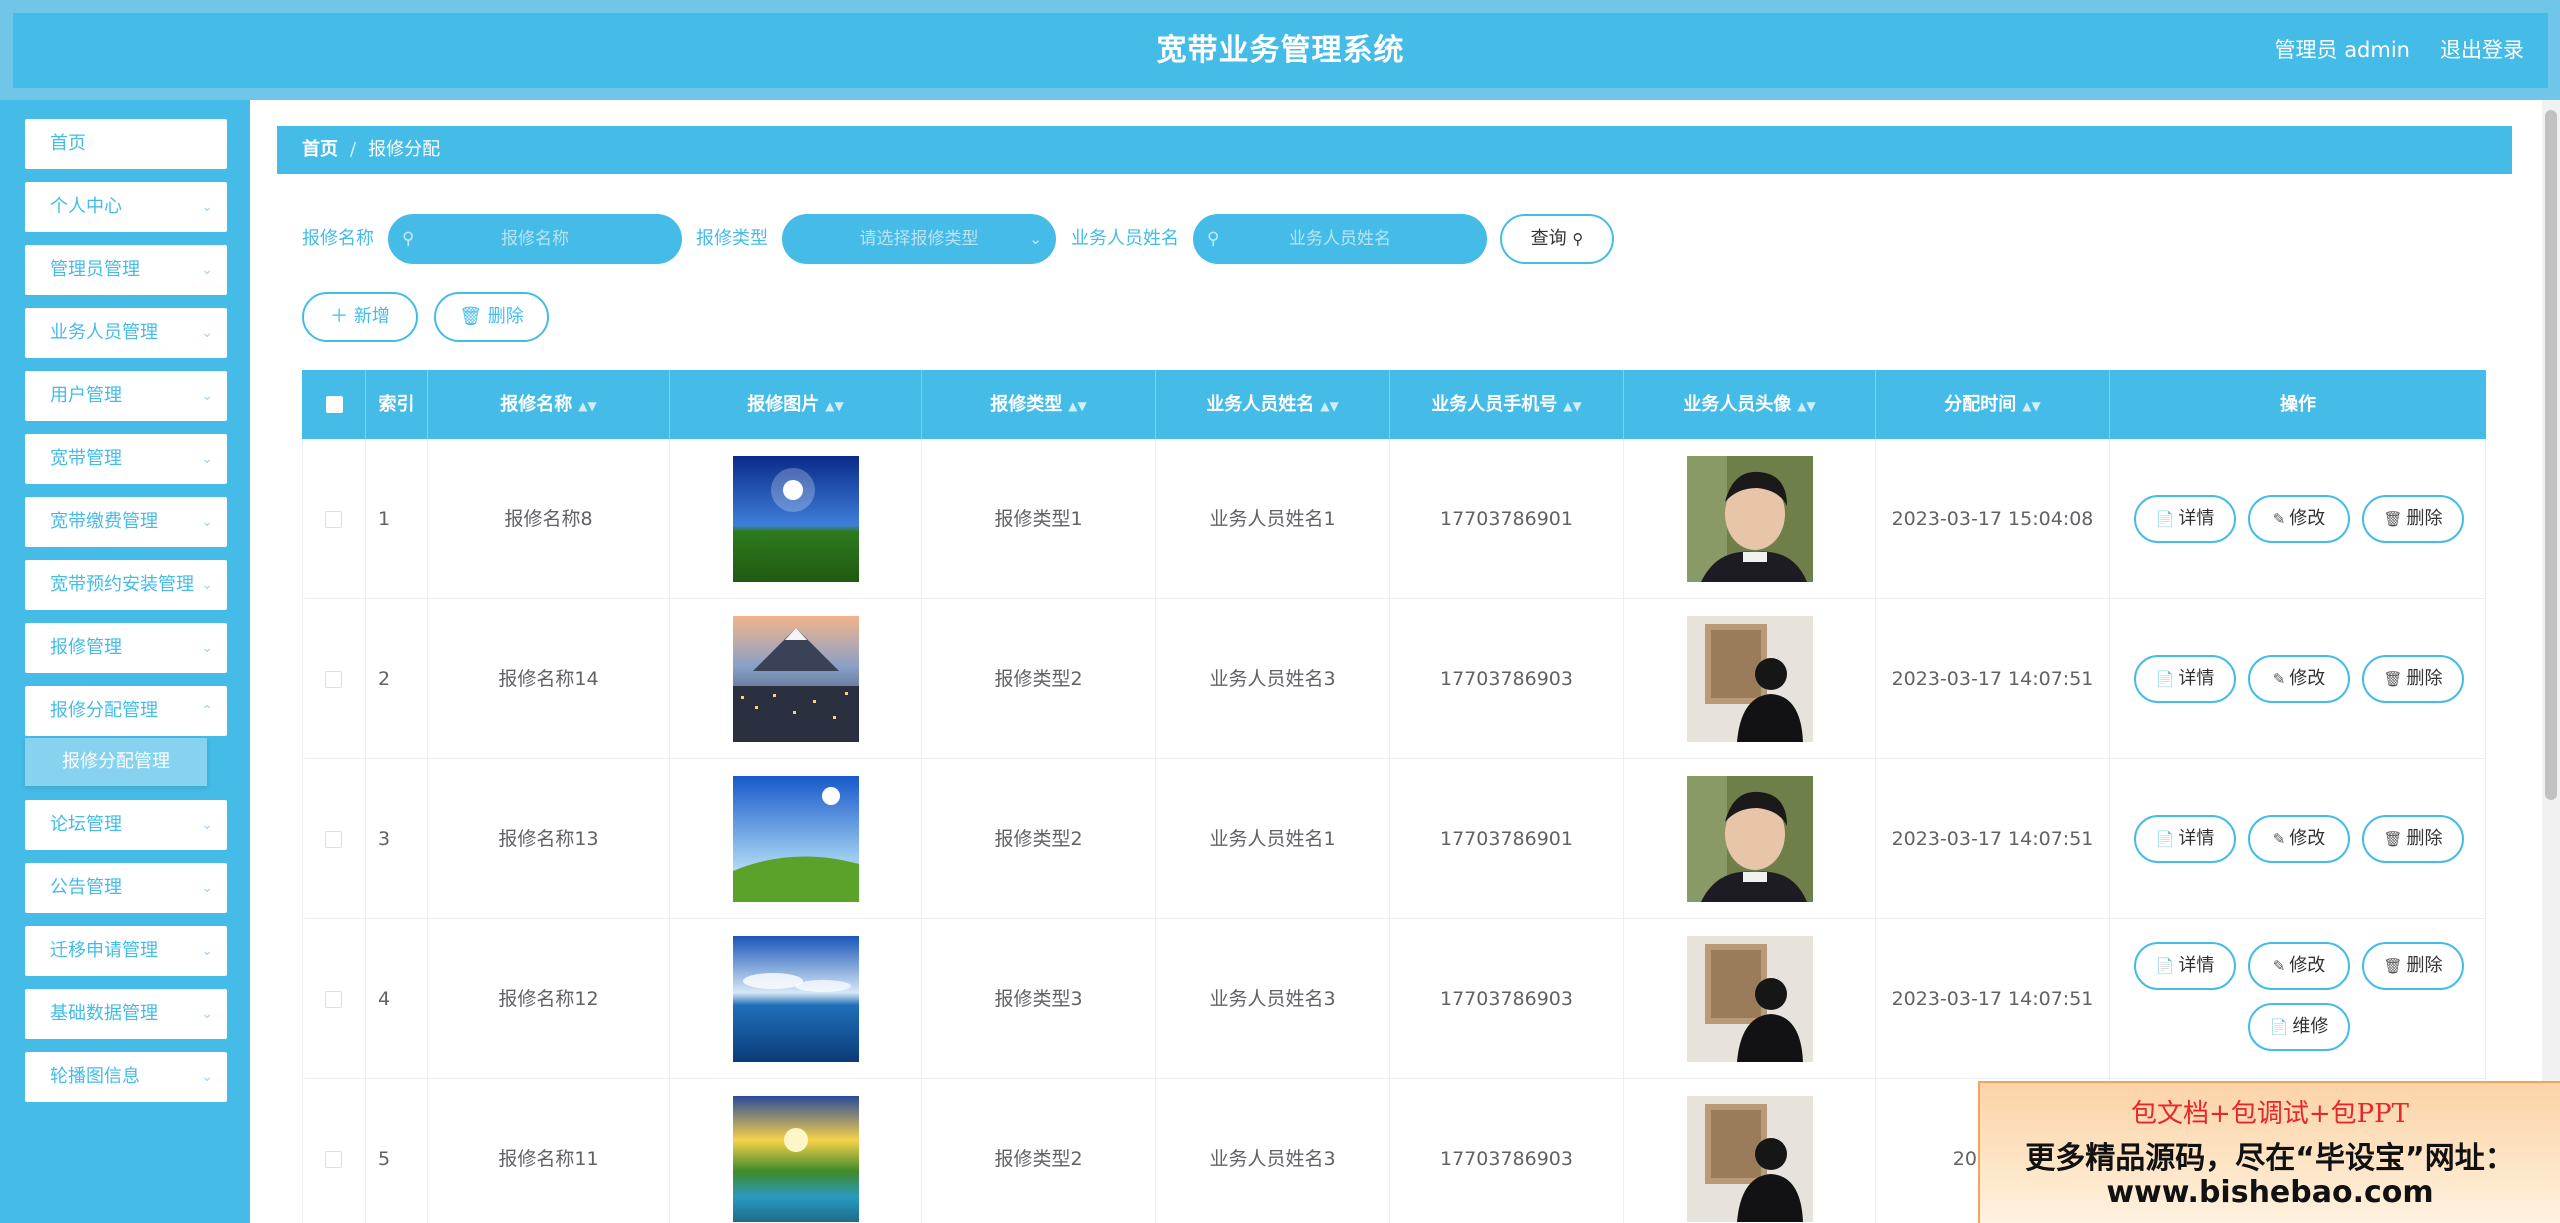  What do you see at coordinates (1507, 404) in the screenshot?
I see `col-staff-phone: 业务人员手机号 ▲▼` at bounding box center [1507, 404].